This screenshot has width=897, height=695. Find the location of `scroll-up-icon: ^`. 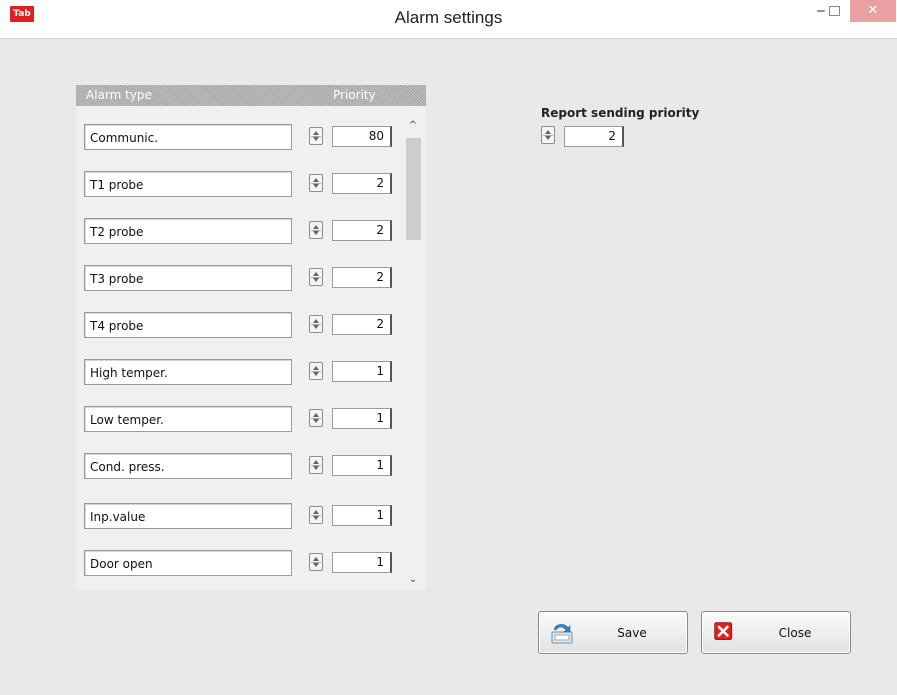

scroll-up-icon: ^ is located at coordinates (413, 126).